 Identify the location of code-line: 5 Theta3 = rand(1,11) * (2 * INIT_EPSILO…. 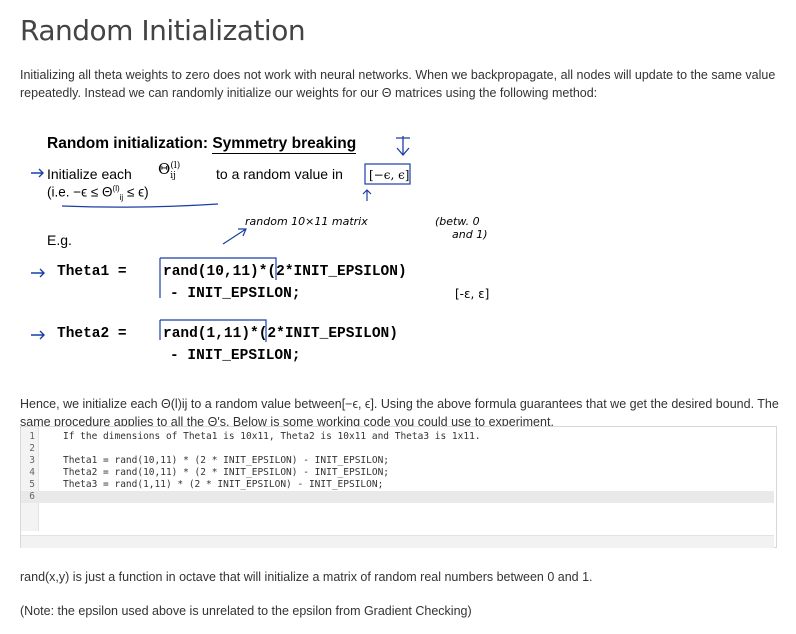
(397, 485).